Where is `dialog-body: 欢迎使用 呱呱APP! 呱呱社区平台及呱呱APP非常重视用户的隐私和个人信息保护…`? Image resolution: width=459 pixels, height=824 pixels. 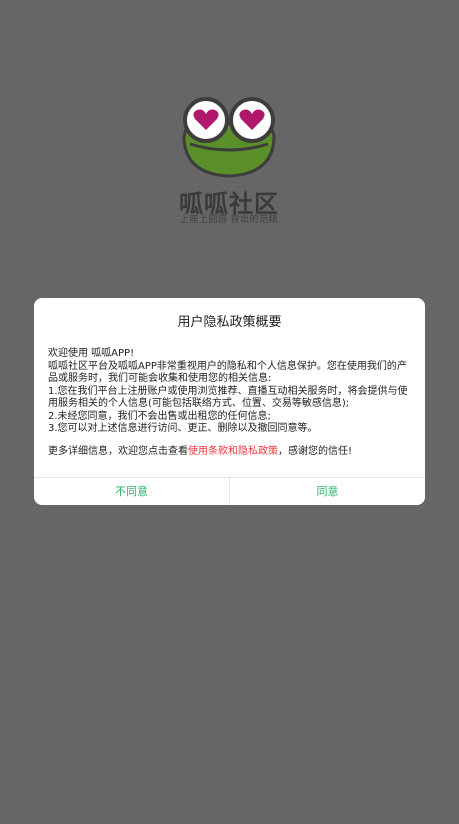
dialog-body: 欢迎使用 呱呱APP! 呱呱社区平台及呱呱APP非常重视用户的隐私和个人信息保护… is located at coordinates (231, 403).